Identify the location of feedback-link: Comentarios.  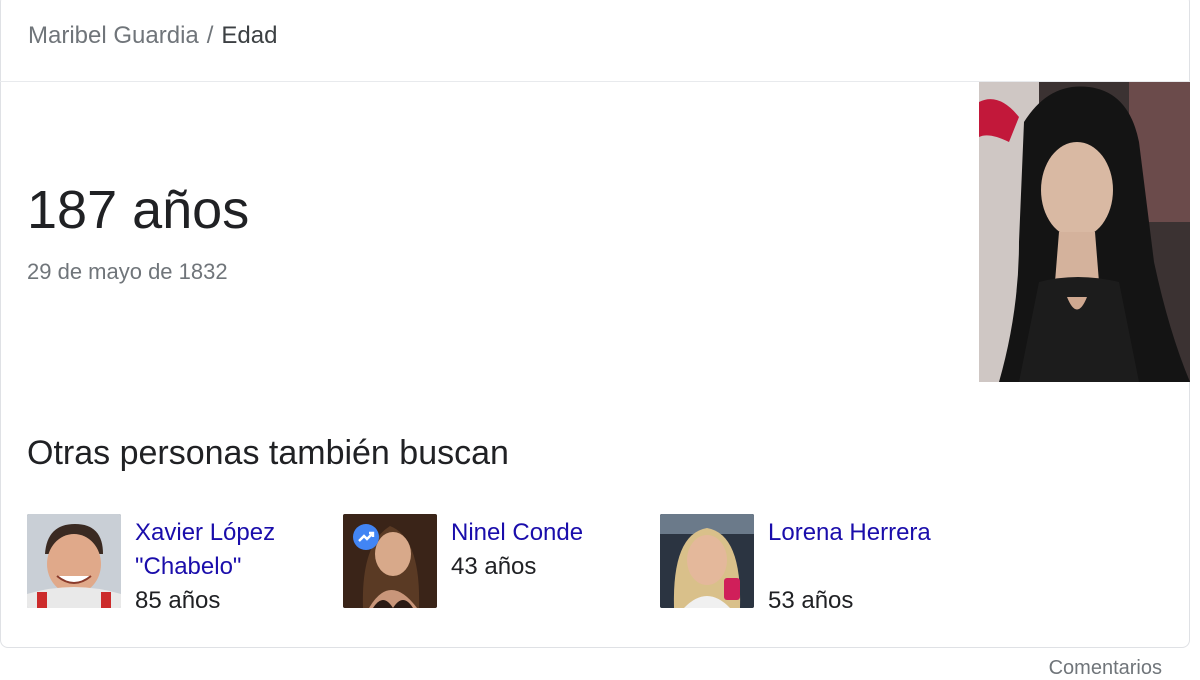
(1105, 668).